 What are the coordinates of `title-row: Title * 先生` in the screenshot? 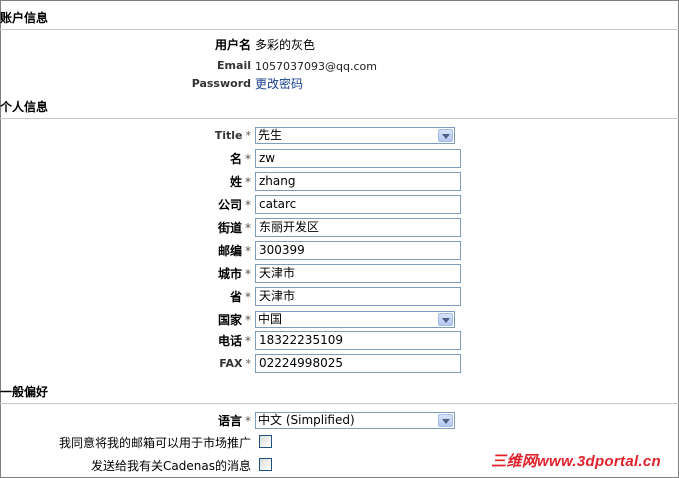 It's located at (339, 136).